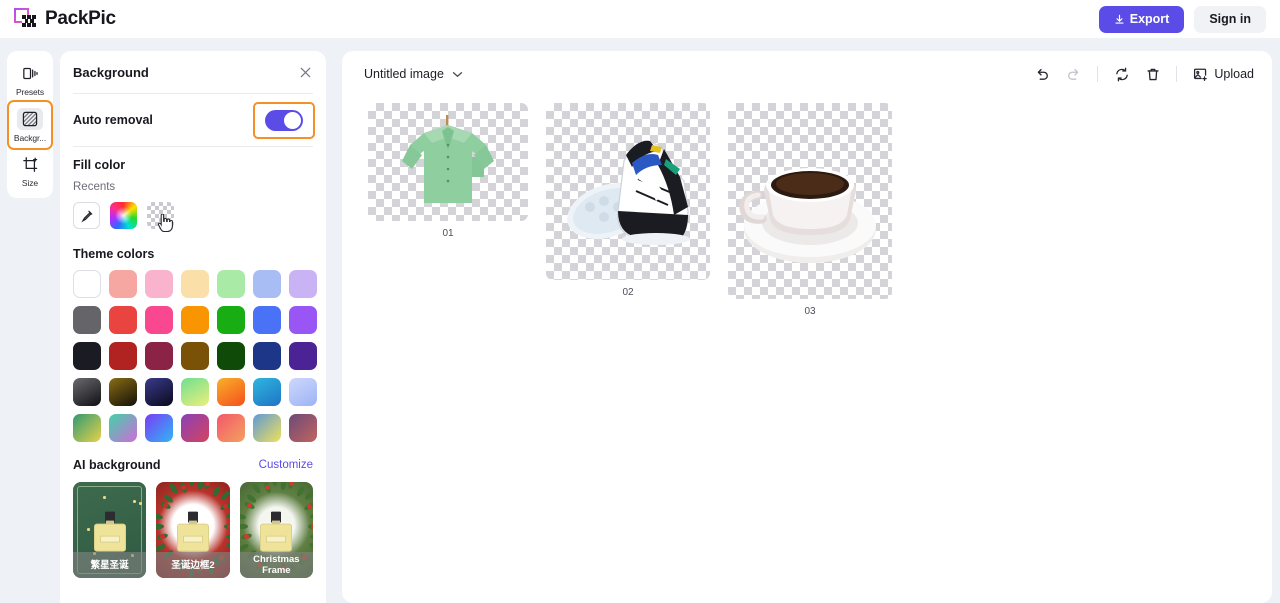 This screenshot has height=603, width=1280. Describe the element at coordinates (457, 74) in the screenshot. I see `chevron-down-icon` at that location.